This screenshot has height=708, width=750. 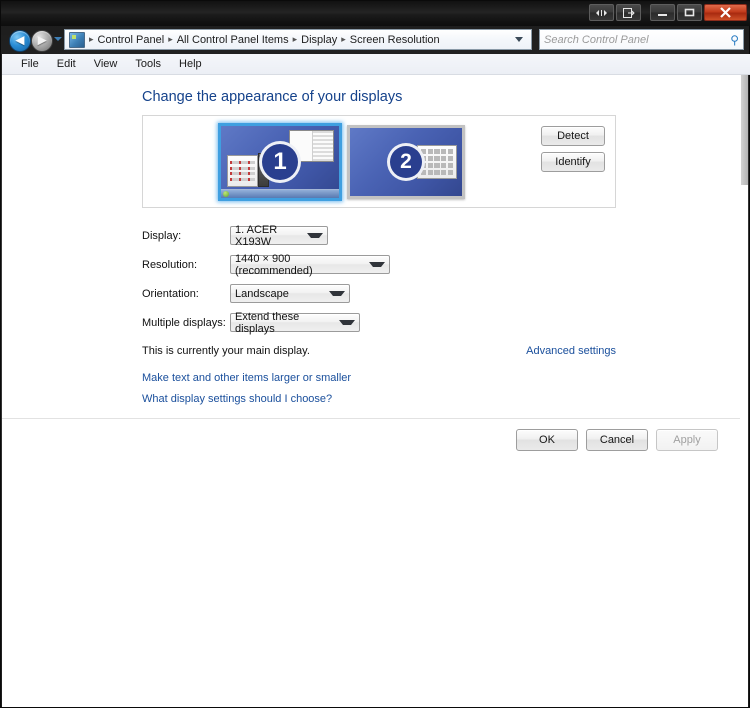 I want to click on menu-bar: File Edit View Tools Help, so click(x=376, y=64).